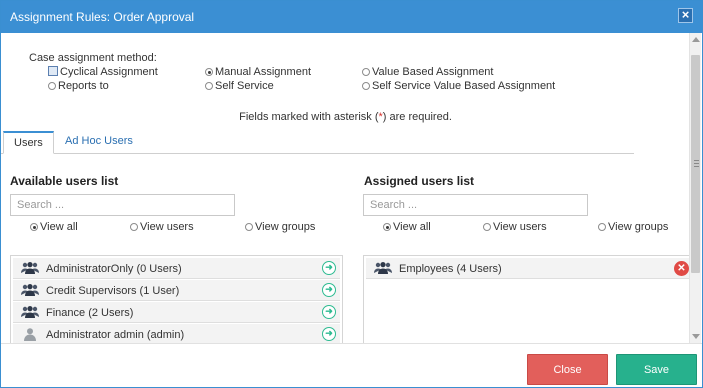 Image resolution: width=703 pixels, height=388 pixels. Describe the element at coordinates (99, 142) in the screenshot. I see `tab-ad-hoc-users: Ad Hoc Users` at that location.